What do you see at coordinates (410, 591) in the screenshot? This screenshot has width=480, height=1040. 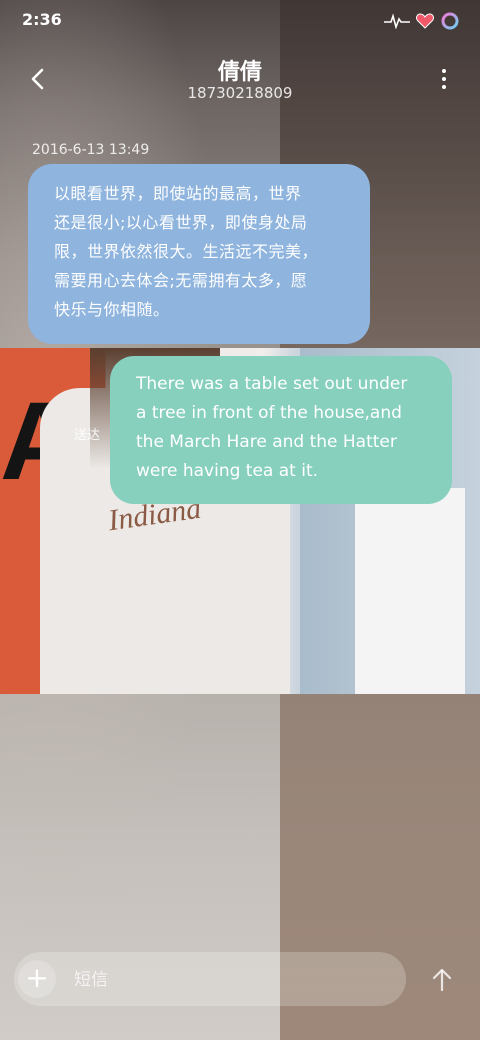 I see `white-tee` at bounding box center [410, 591].